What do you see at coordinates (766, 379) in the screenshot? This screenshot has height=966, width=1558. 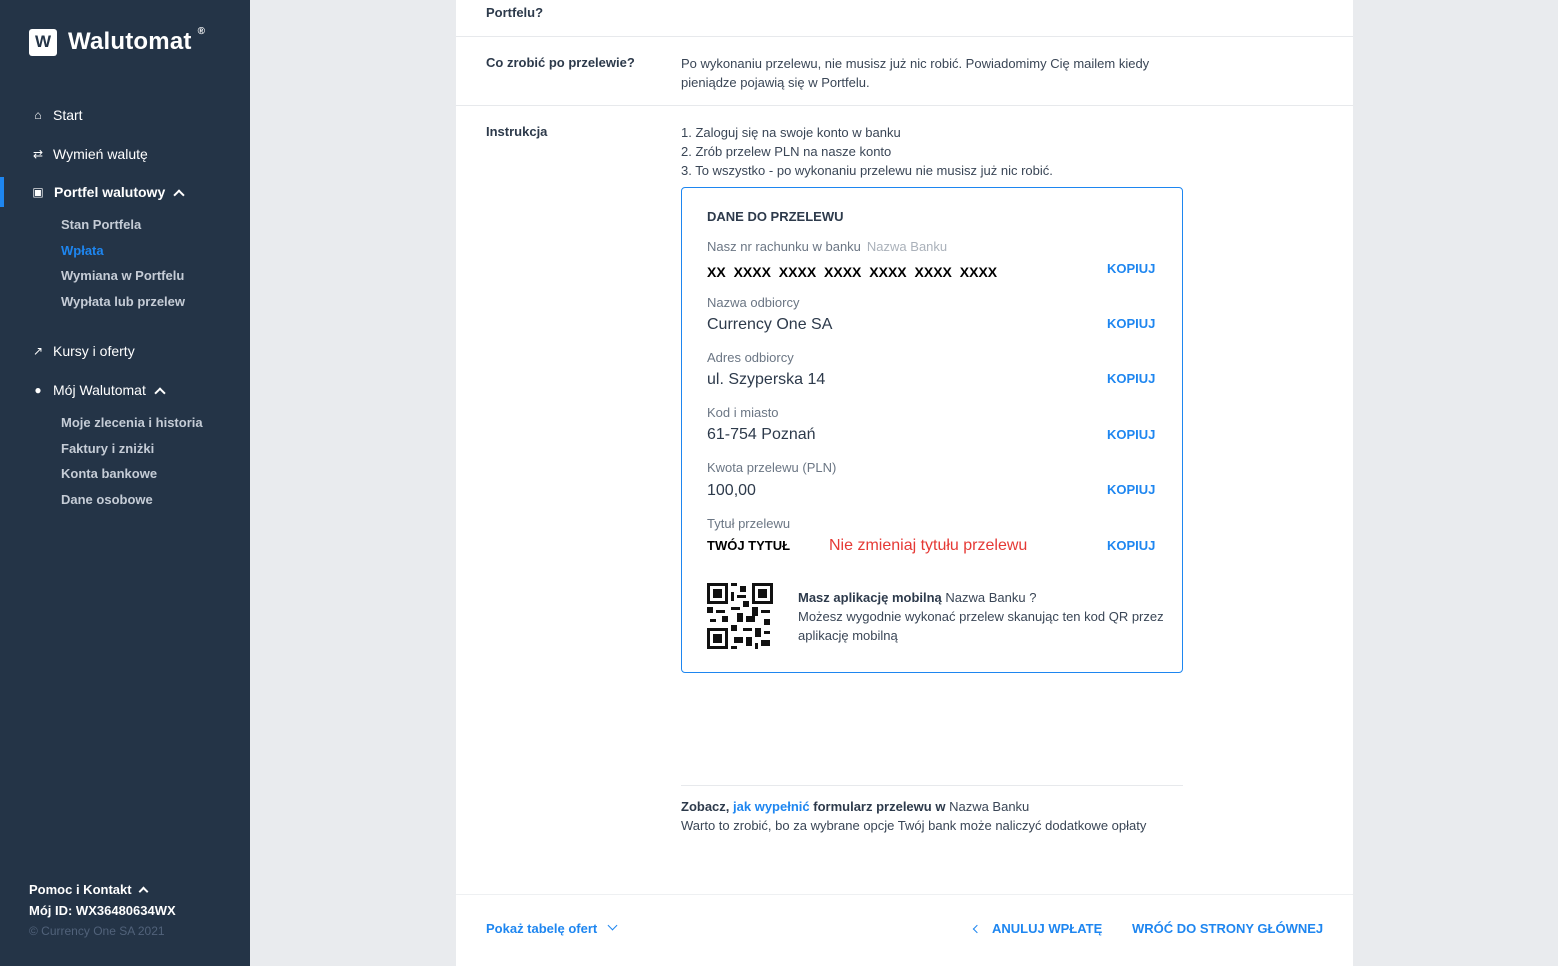 I see `address-value: ul. Szyperska 14` at bounding box center [766, 379].